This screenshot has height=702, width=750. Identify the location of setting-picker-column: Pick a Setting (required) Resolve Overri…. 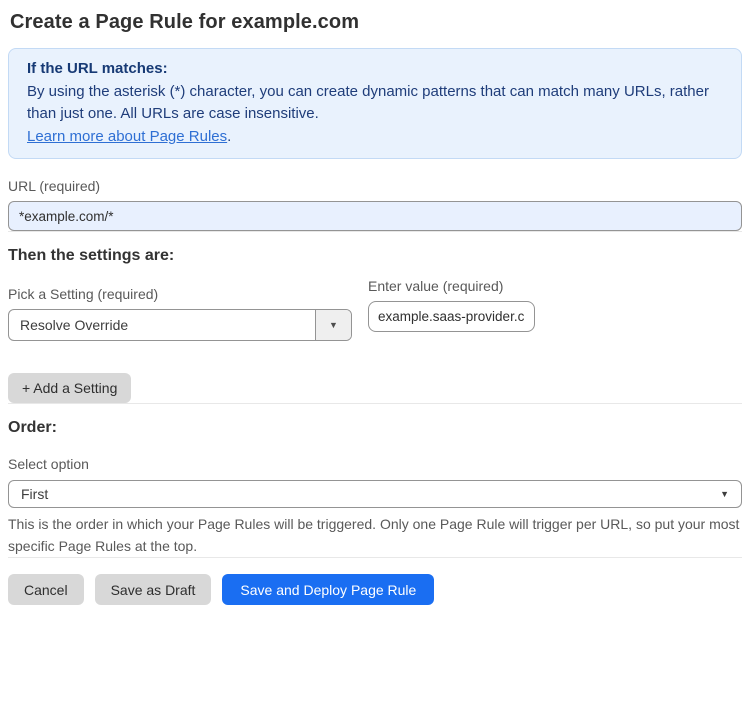
(180, 303).